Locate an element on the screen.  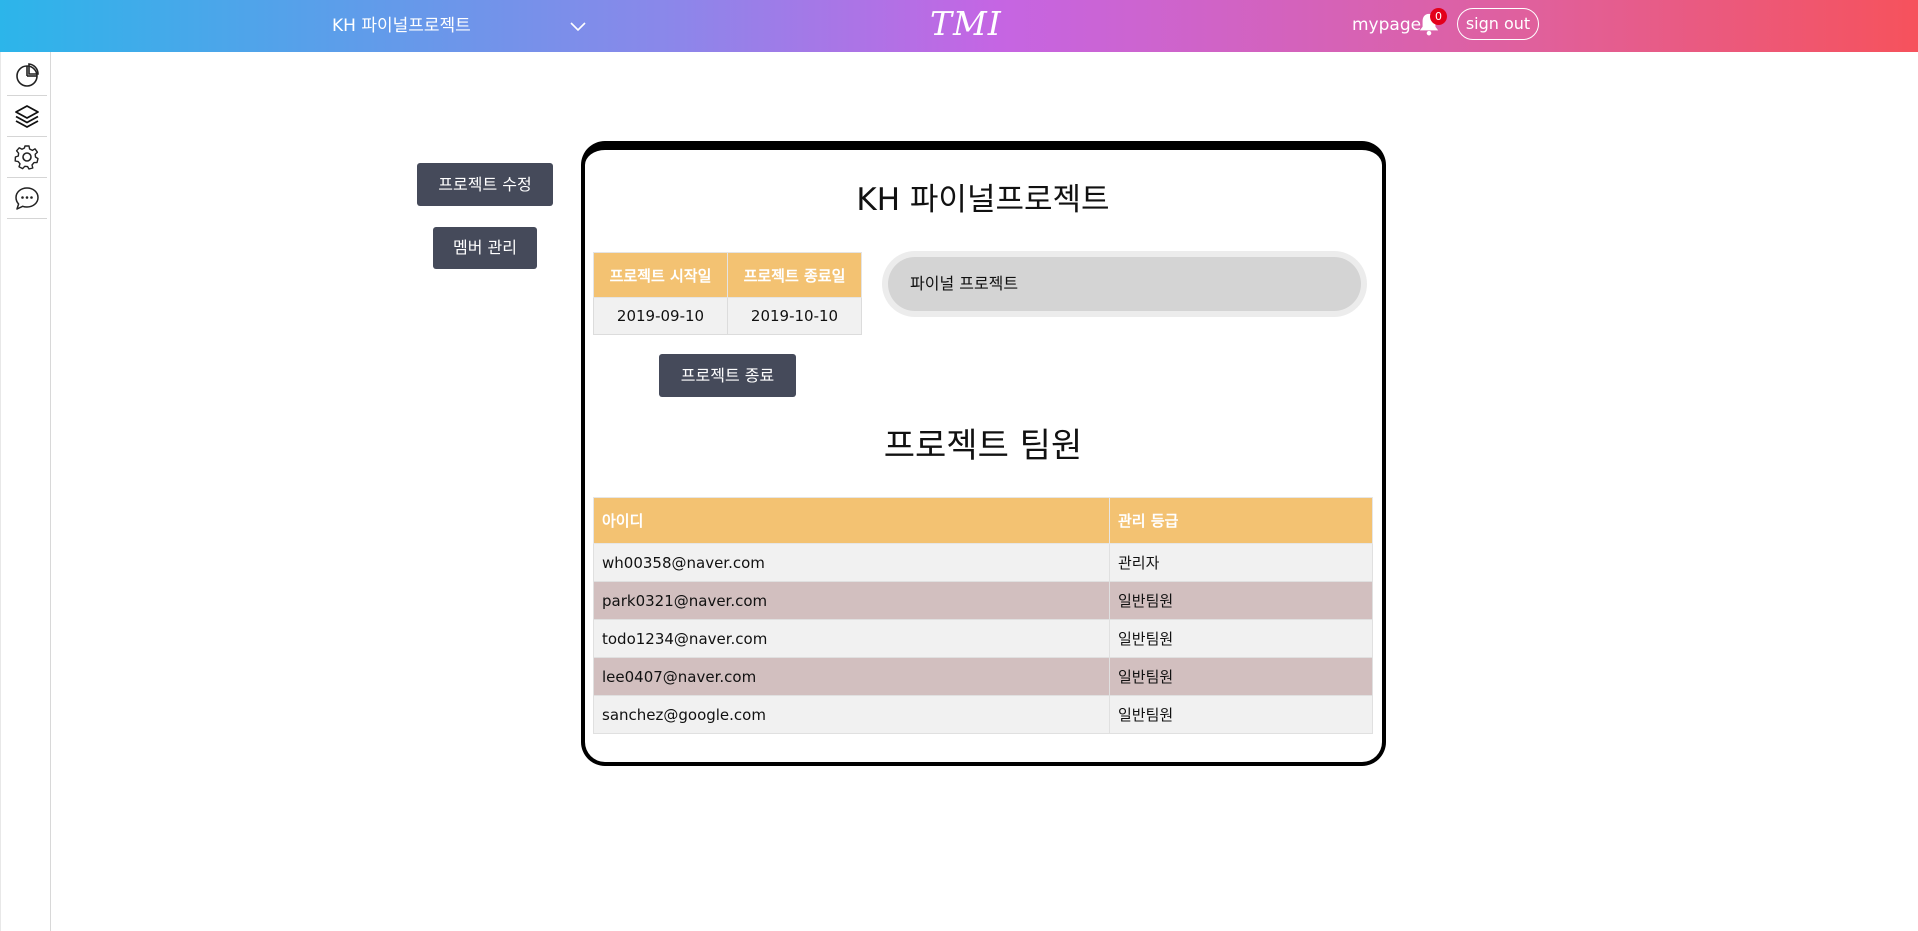
sidebar-item-settings is located at coordinates (27, 157).